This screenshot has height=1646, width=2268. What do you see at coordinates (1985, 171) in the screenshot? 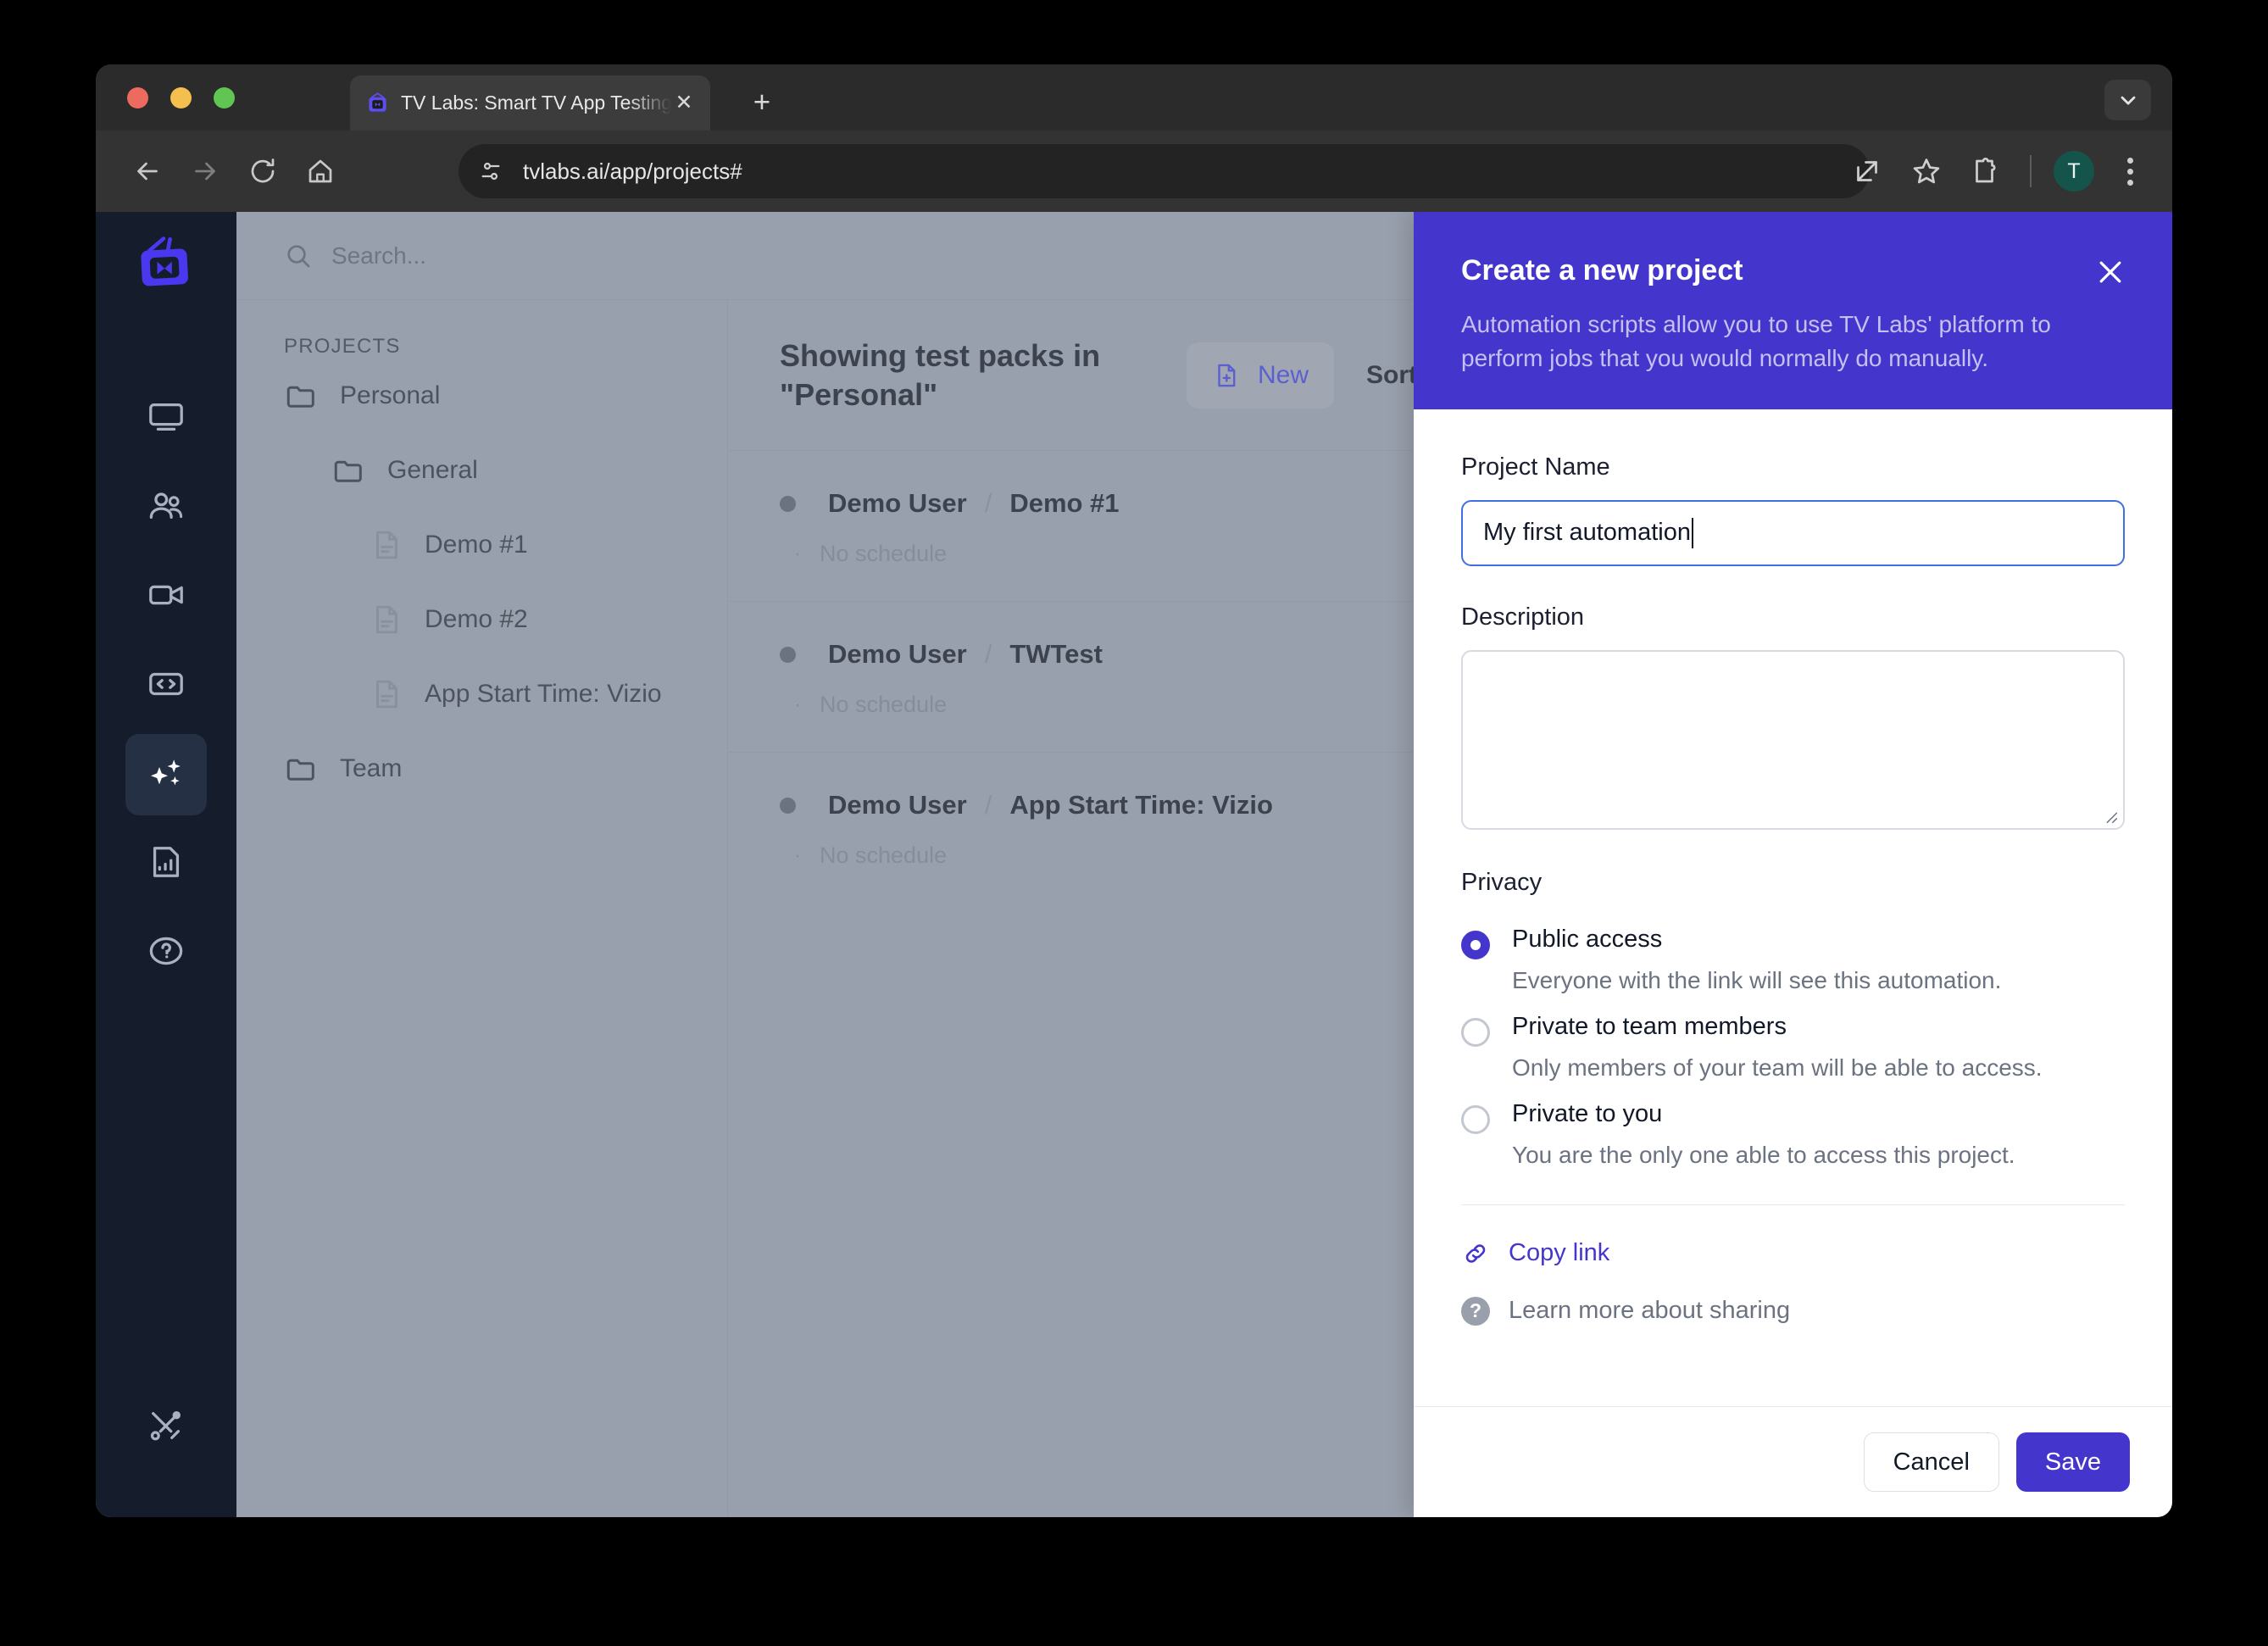
I see `puzzle-icon` at bounding box center [1985, 171].